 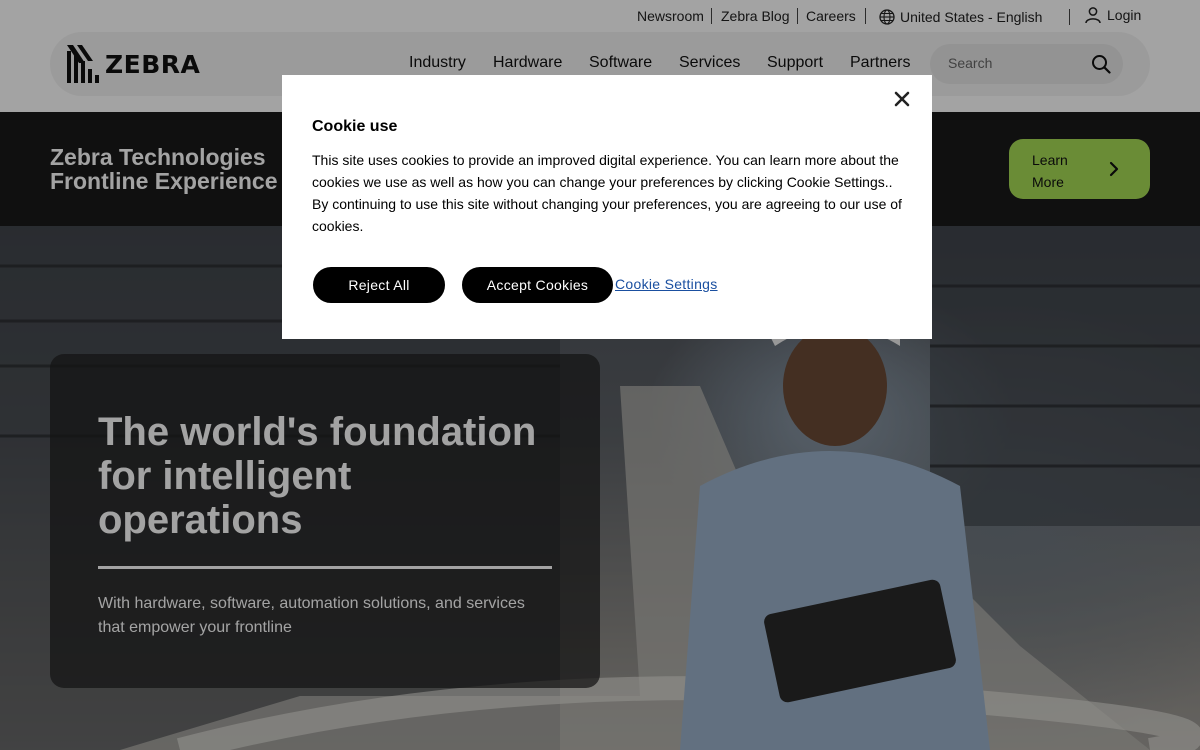 I want to click on cookie-dialog-title: Cookie use, so click(x=355, y=126).